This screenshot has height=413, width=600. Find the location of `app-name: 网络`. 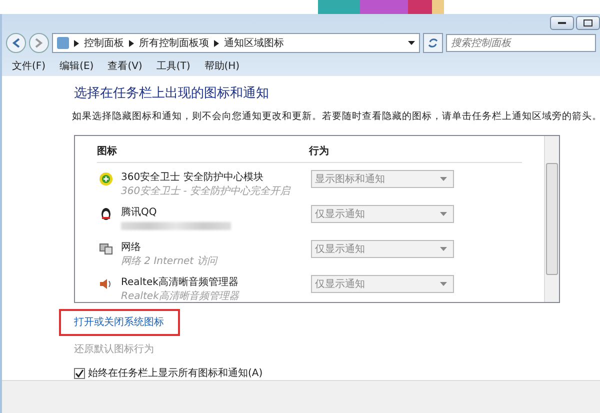

app-name: 网络 is located at coordinates (131, 247).